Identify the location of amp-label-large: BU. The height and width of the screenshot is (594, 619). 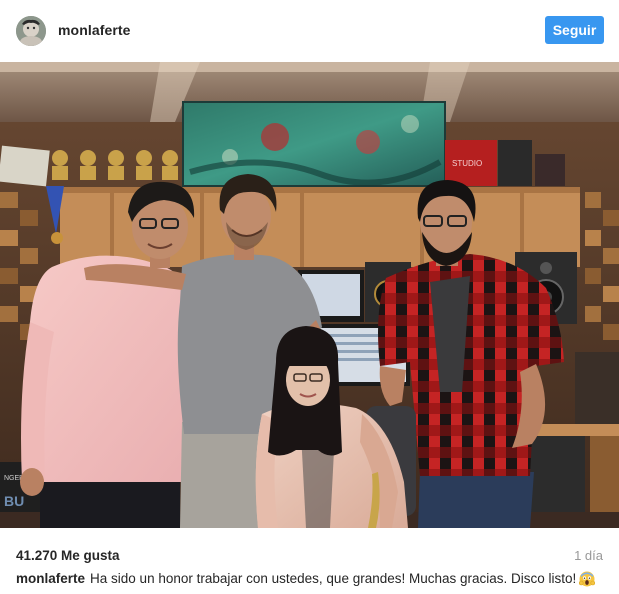
(14, 501).